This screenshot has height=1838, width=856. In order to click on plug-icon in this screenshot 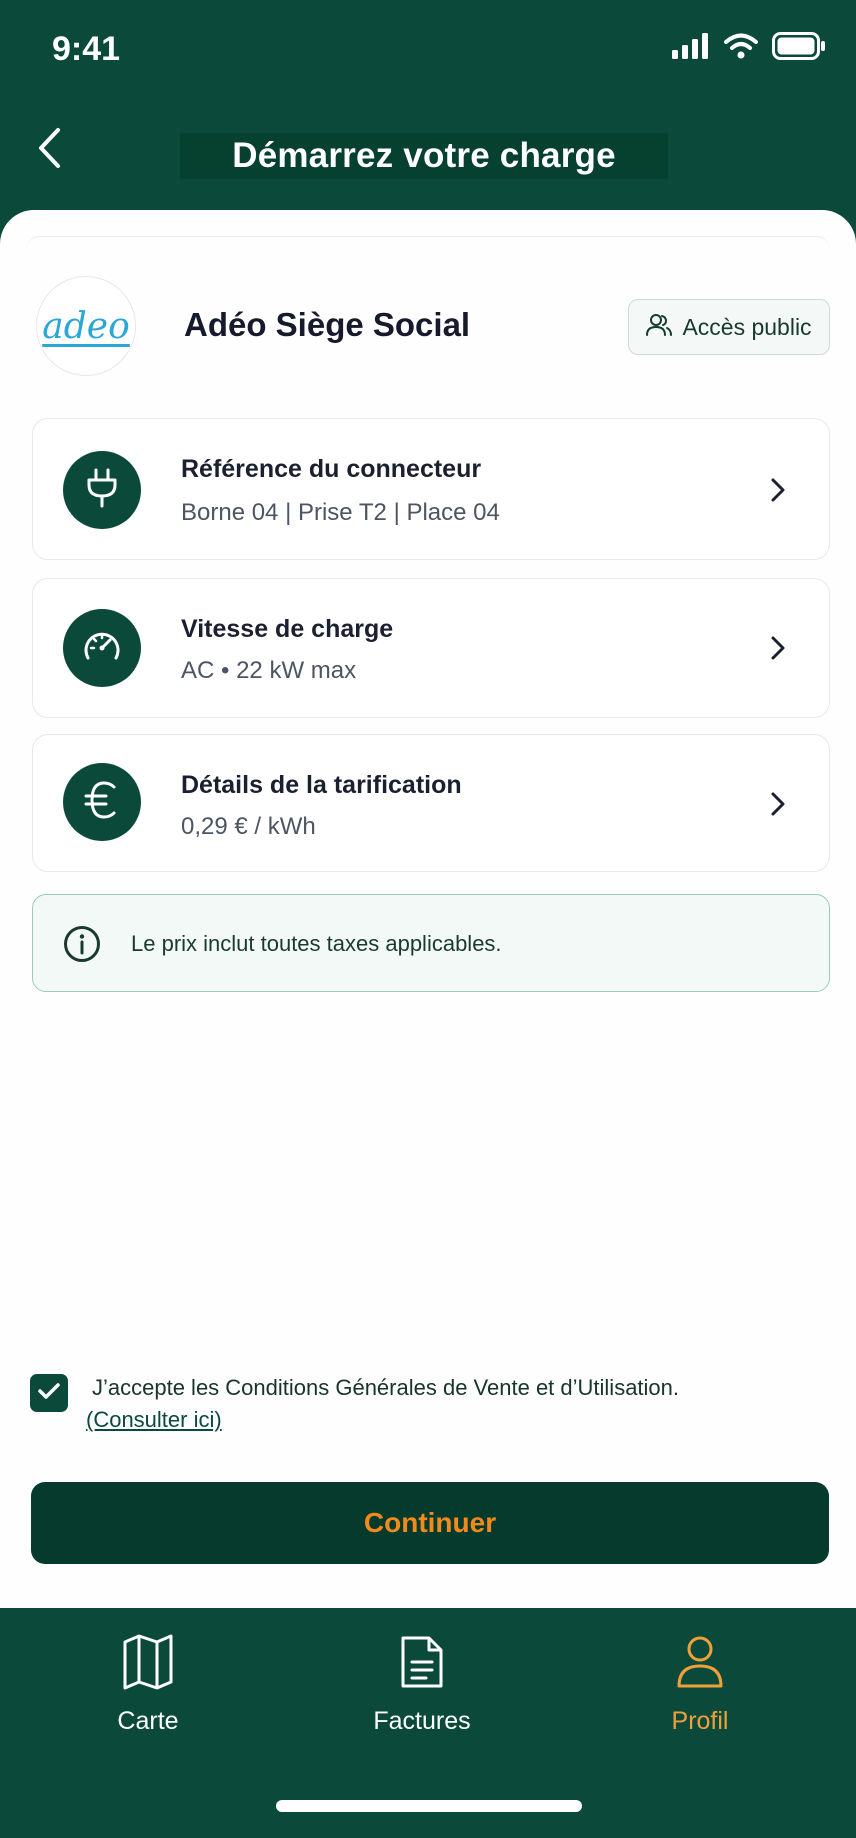, I will do `click(102, 490)`.